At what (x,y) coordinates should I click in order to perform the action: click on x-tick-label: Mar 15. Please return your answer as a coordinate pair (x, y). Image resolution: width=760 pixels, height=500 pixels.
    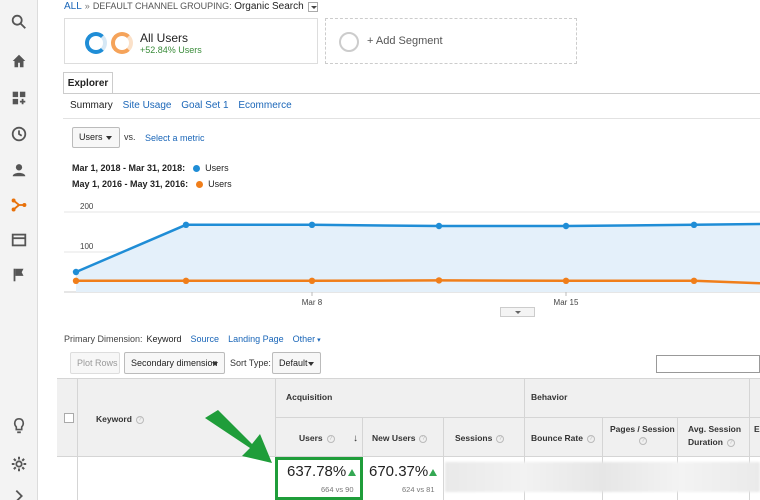
    Looking at the image, I should click on (566, 302).